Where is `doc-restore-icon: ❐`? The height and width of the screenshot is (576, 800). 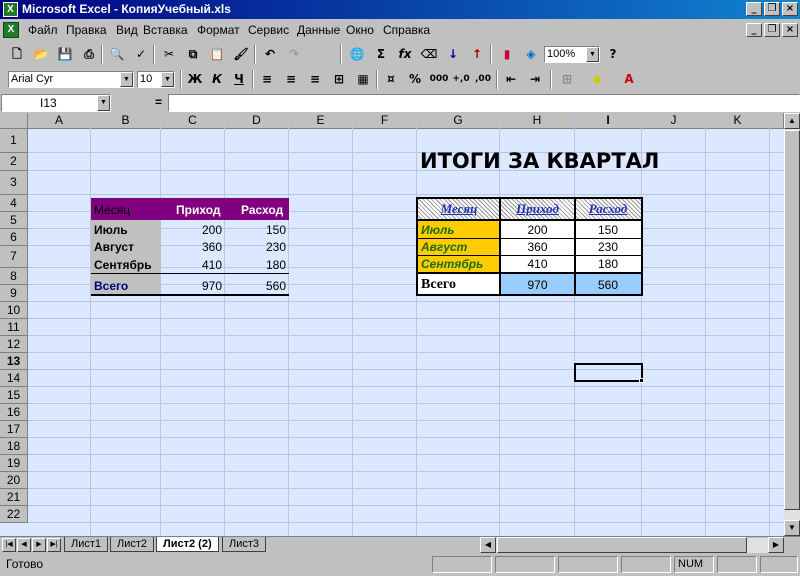
doc-restore-icon: ❐ is located at coordinates (772, 30).